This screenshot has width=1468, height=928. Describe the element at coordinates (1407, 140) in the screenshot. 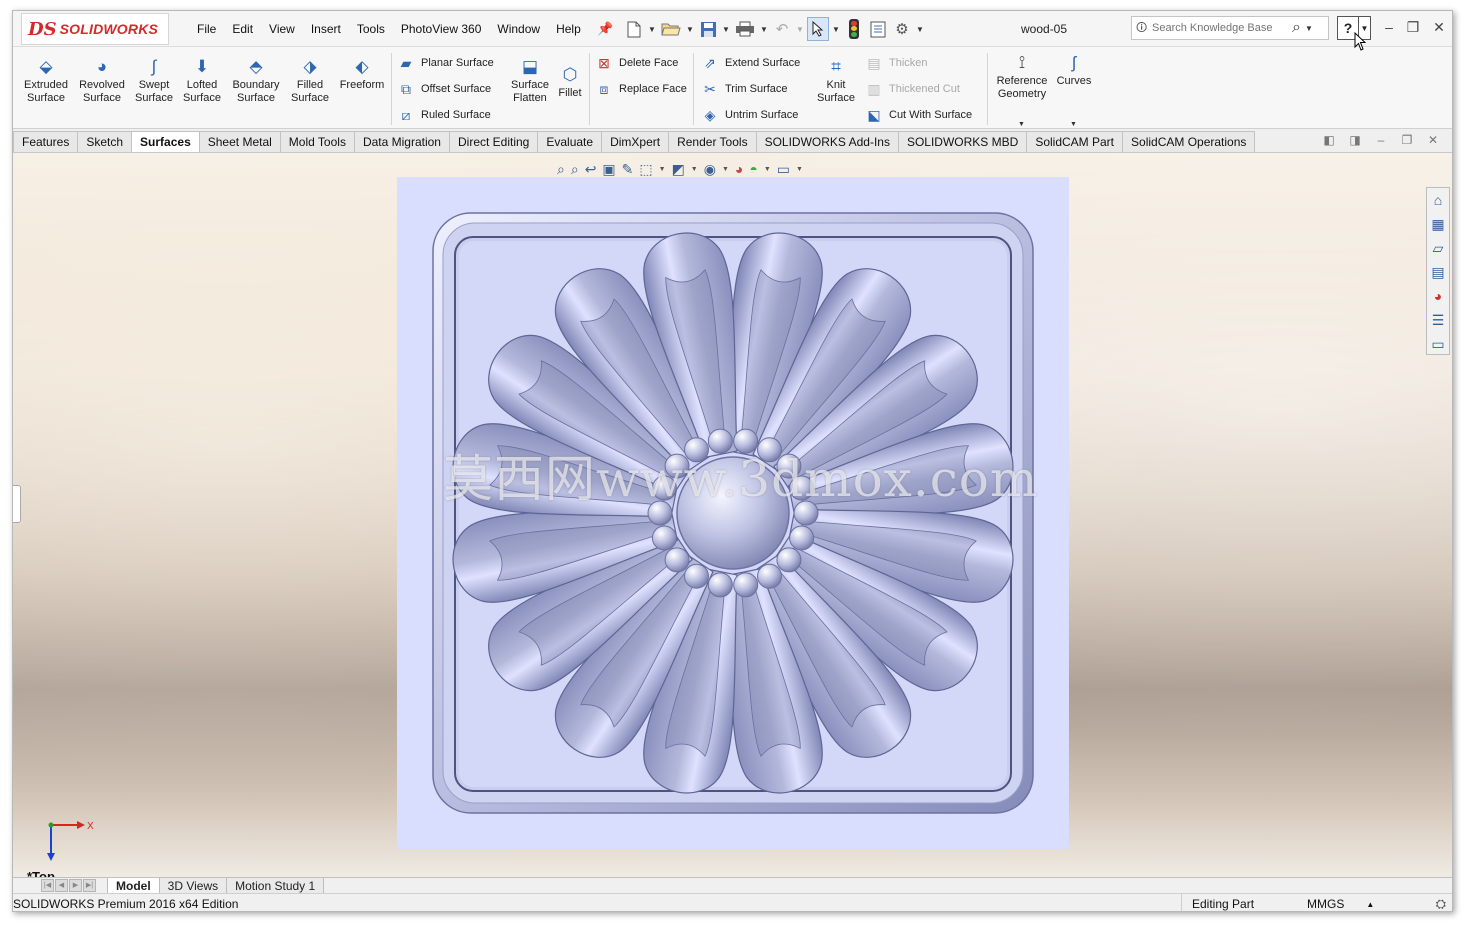

I see `viewport-restore-icon: ❐` at that location.